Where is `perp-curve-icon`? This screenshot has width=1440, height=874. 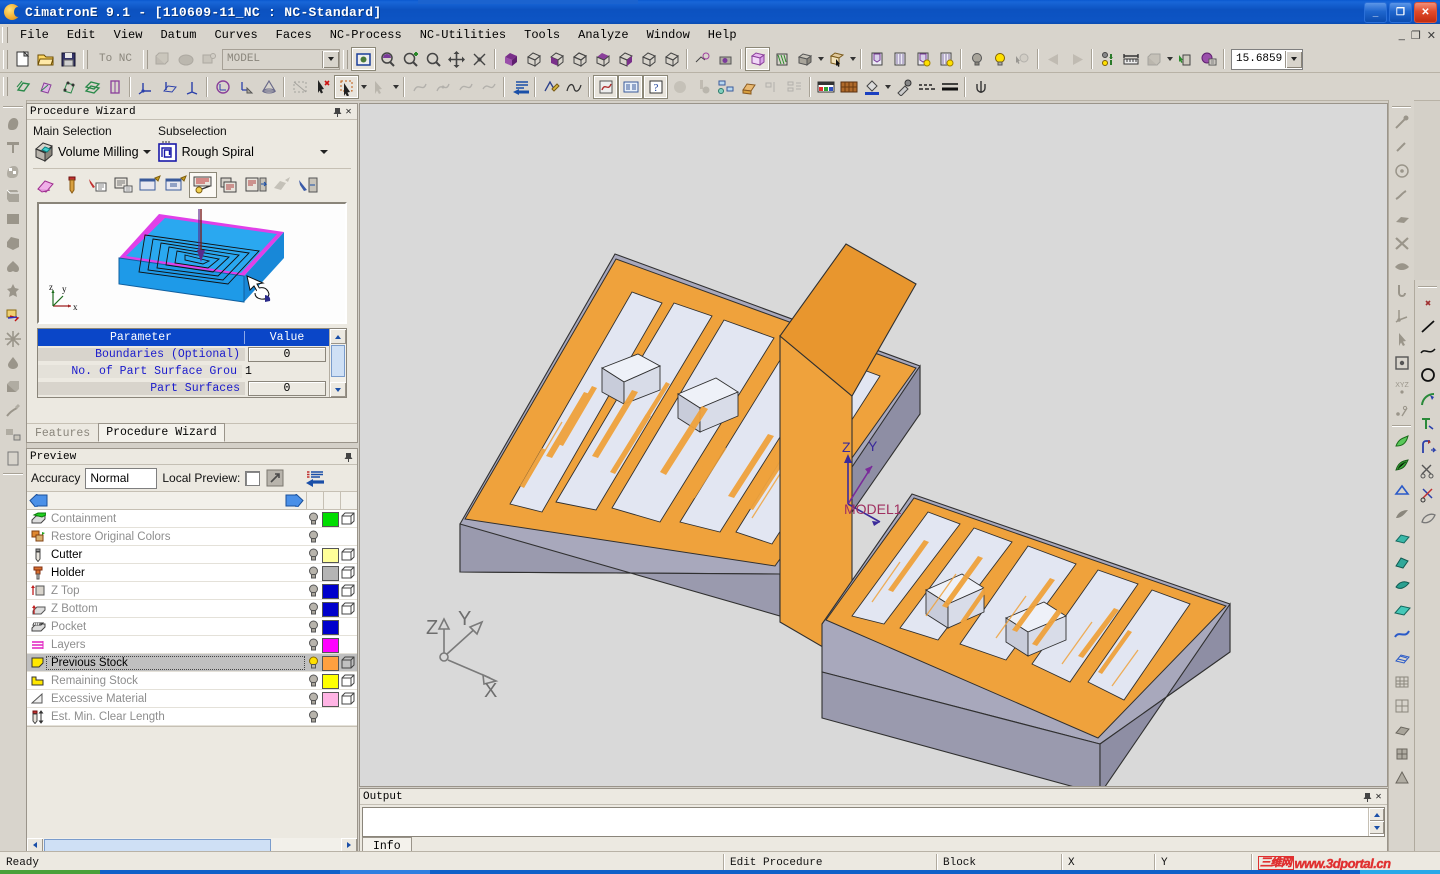
perp-curve-icon is located at coordinates (1427, 422).